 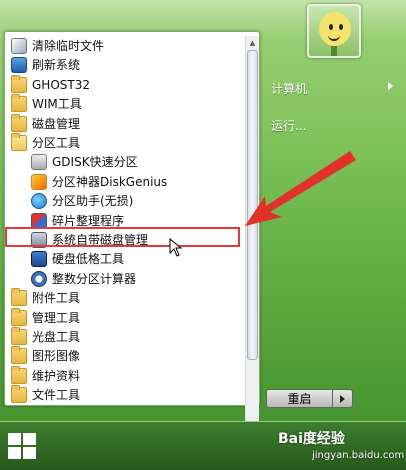 What do you see at coordinates (124, 394) in the screenshot?
I see `menu-item: 文件工具` at bounding box center [124, 394].